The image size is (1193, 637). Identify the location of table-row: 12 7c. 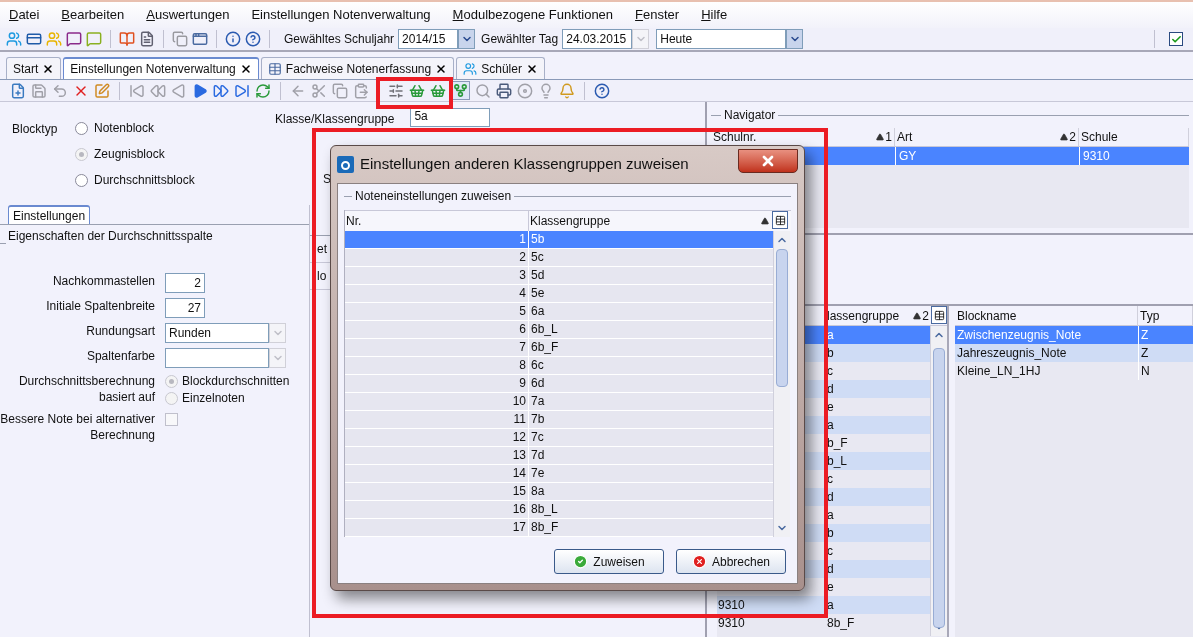
(559, 438).